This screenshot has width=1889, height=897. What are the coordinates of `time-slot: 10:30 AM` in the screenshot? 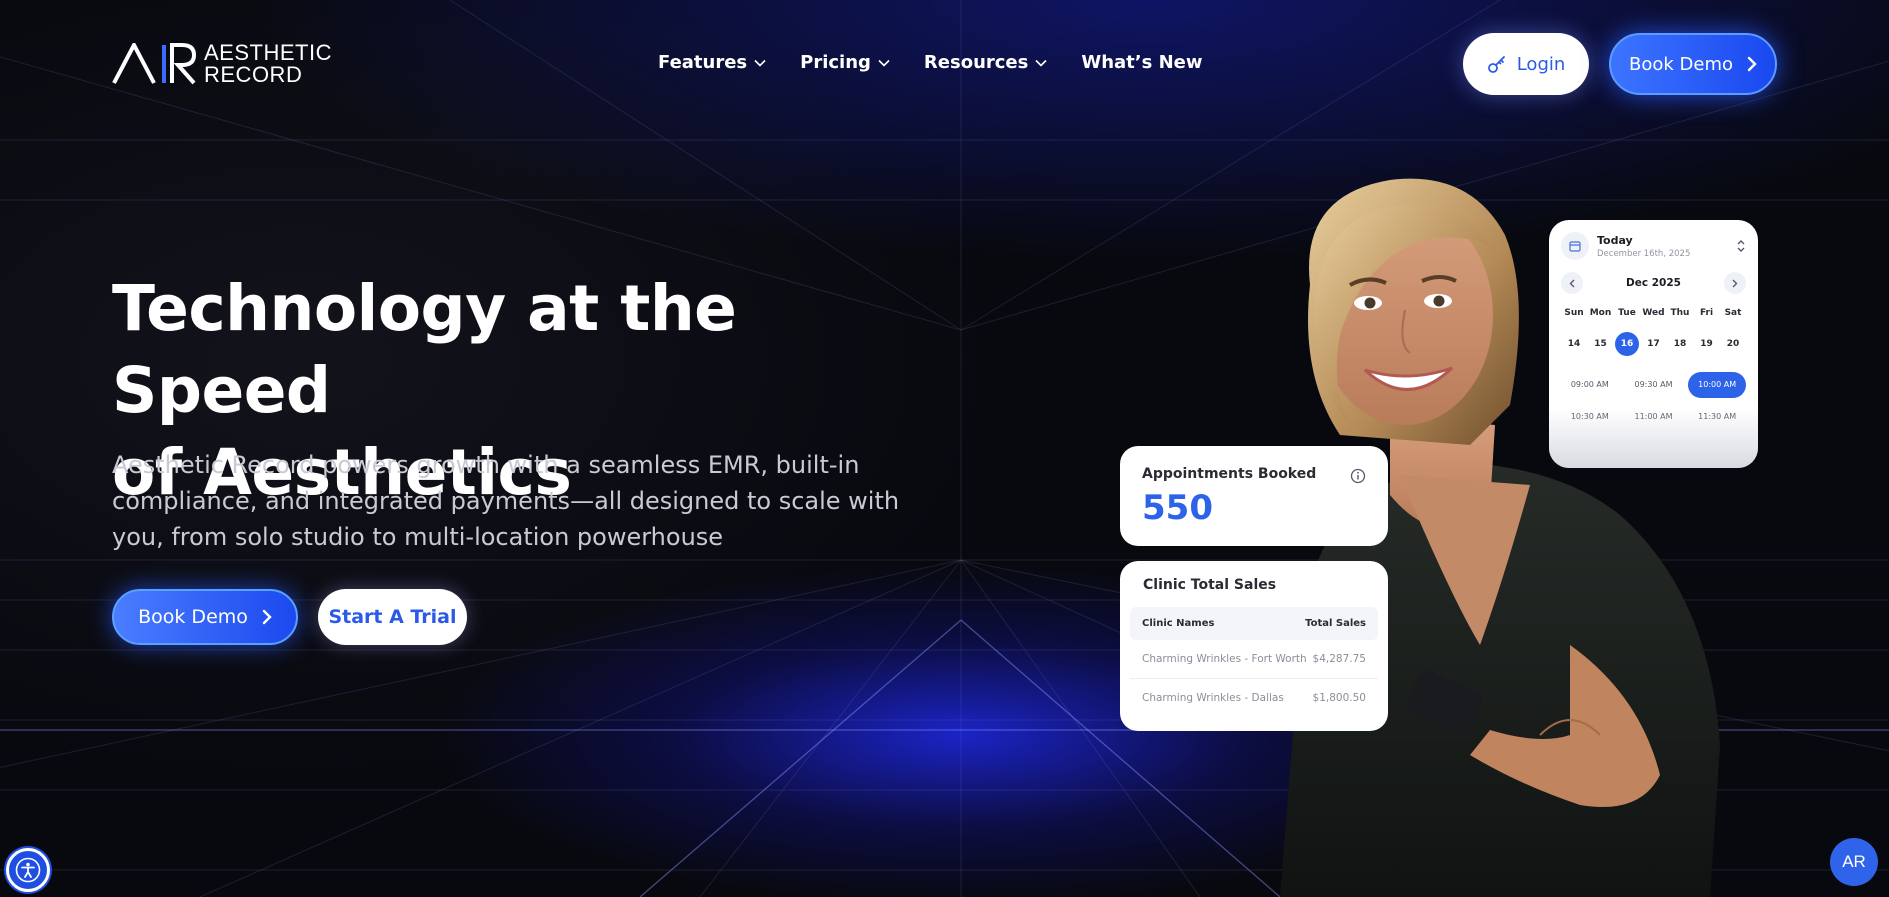 It's located at (1590, 417).